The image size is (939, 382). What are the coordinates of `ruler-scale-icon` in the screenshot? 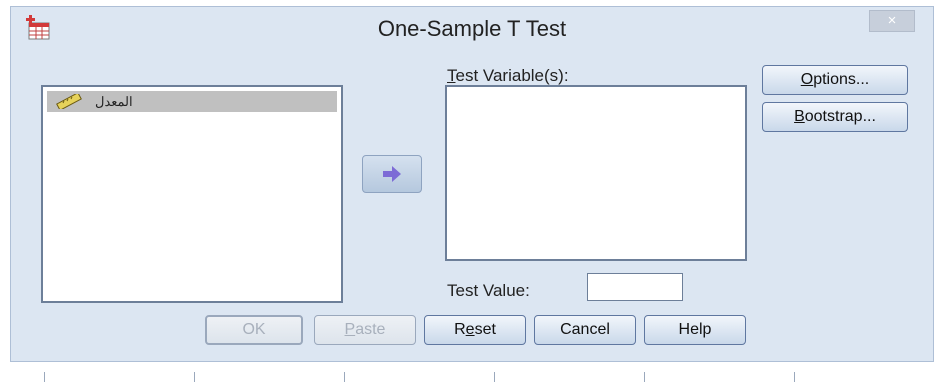 It's located at (69, 101).